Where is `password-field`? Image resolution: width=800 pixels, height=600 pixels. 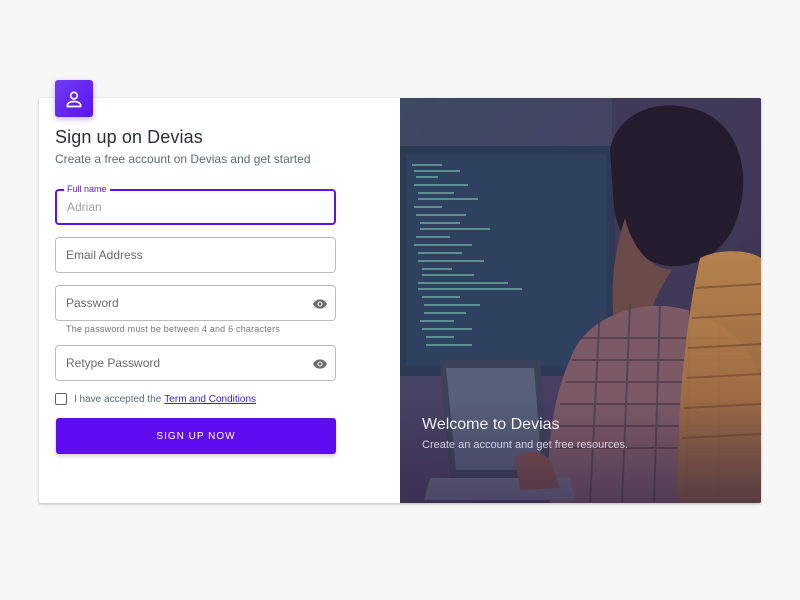 password-field is located at coordinates (195, 303).